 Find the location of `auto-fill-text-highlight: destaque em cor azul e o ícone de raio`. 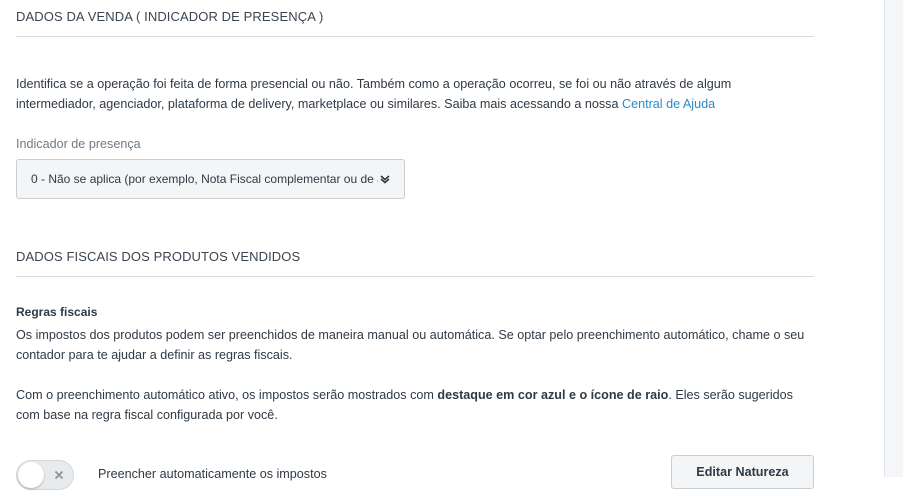

auto-fill-text-highlight: destaque em cor azul e o ícone de raio is located at coordinates (553, 395).